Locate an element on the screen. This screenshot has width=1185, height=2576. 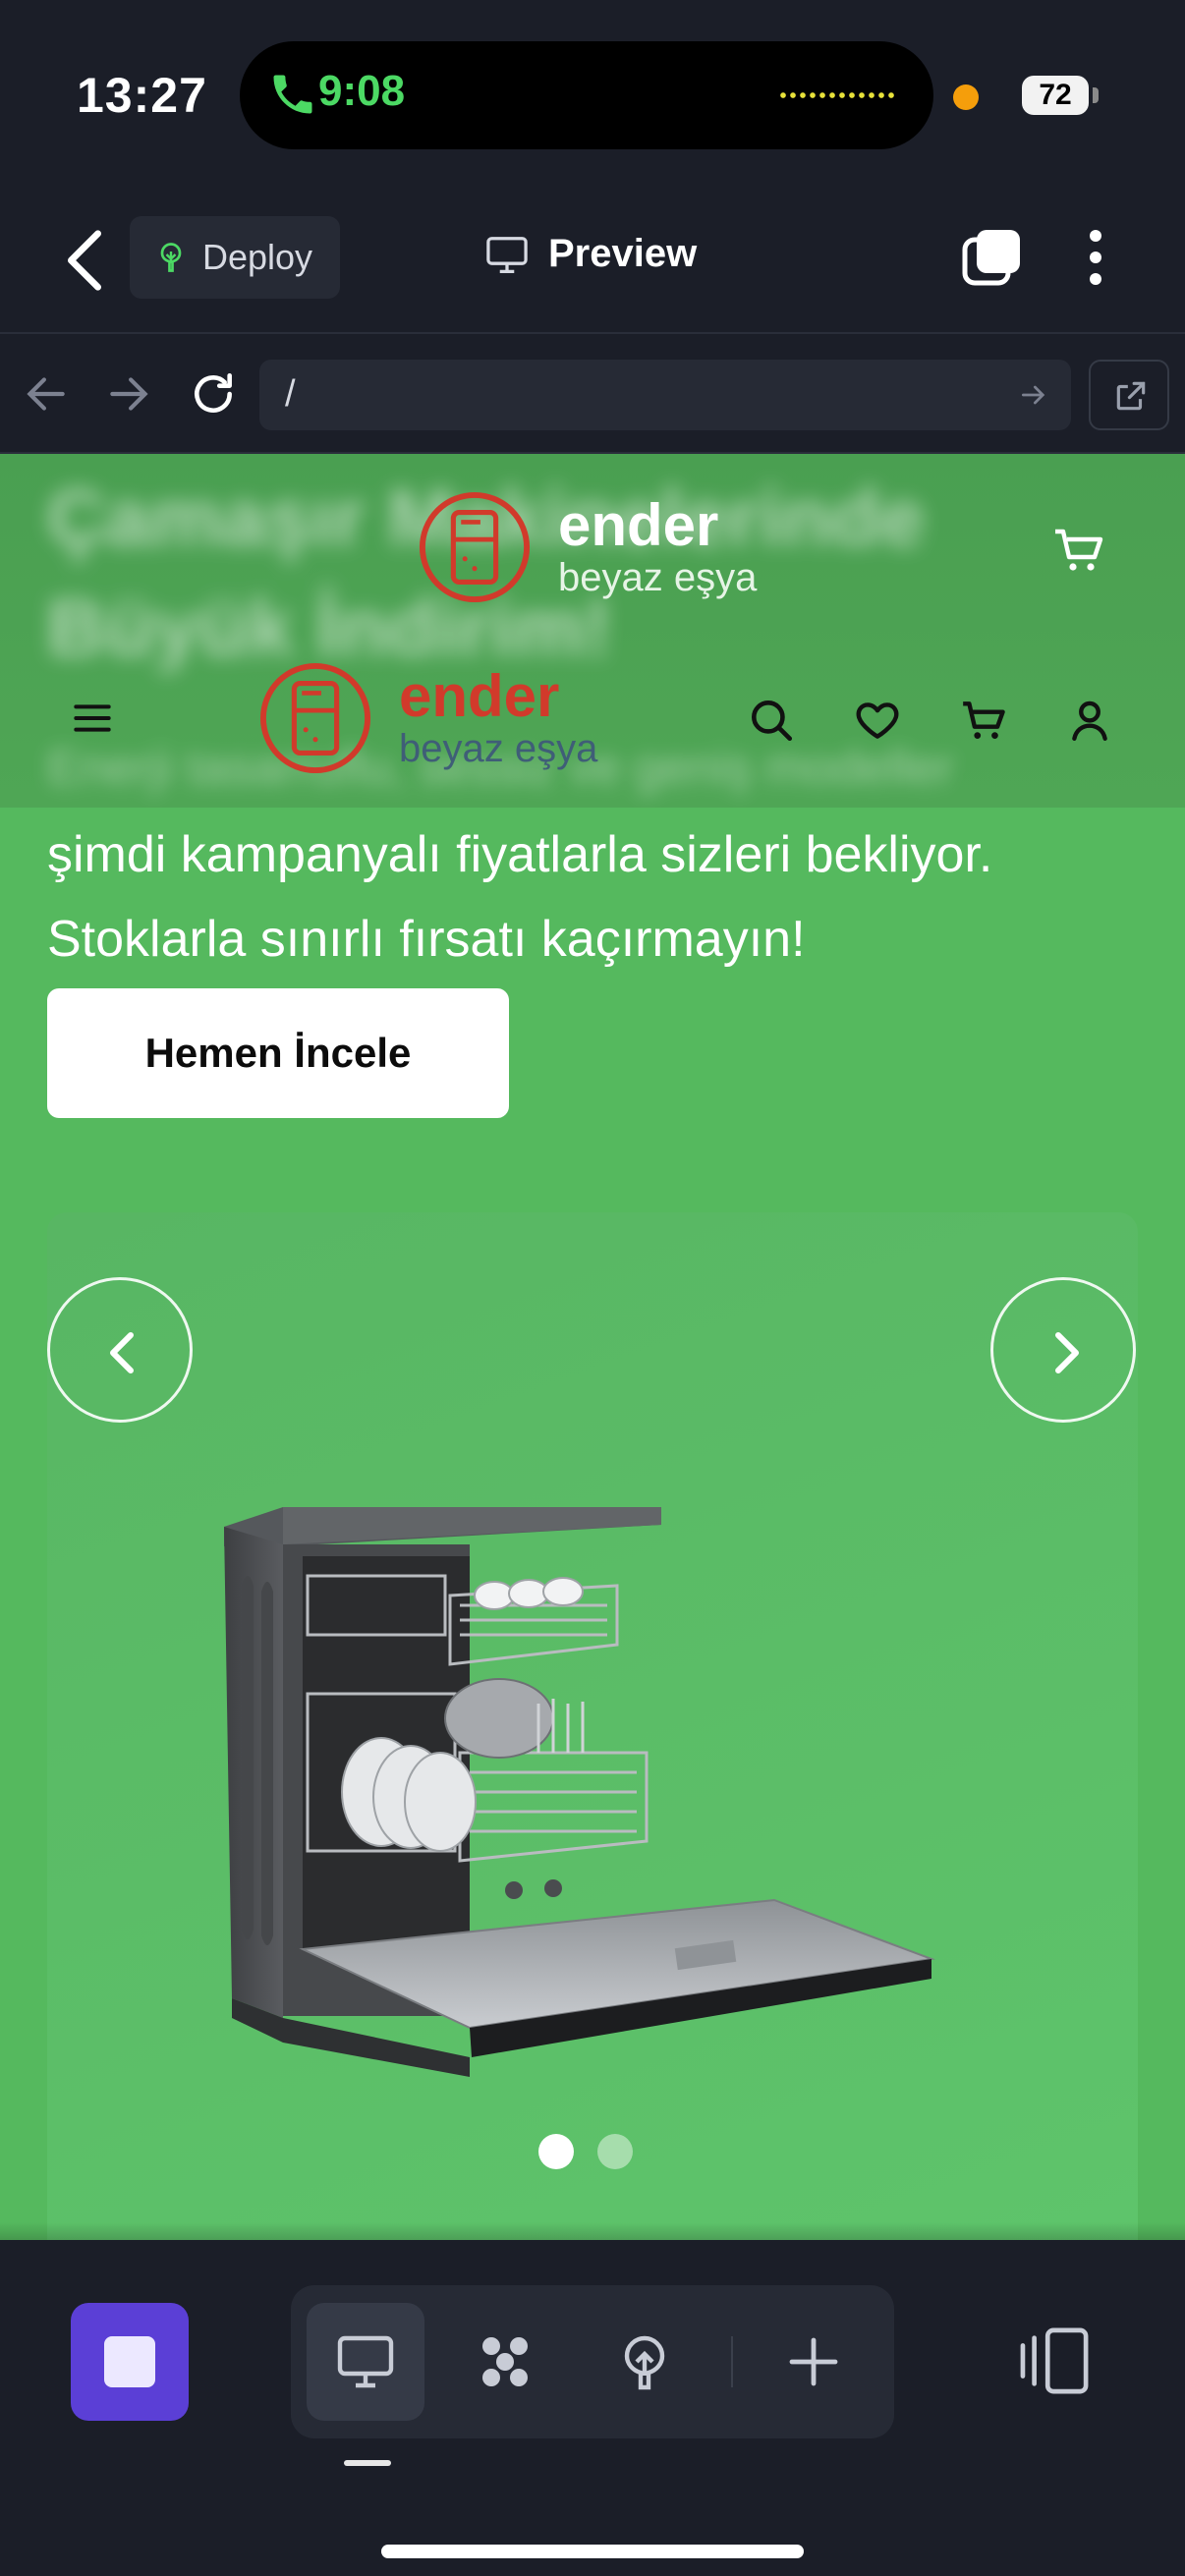
toolbar-divider is located at coordinates (732, 2361).